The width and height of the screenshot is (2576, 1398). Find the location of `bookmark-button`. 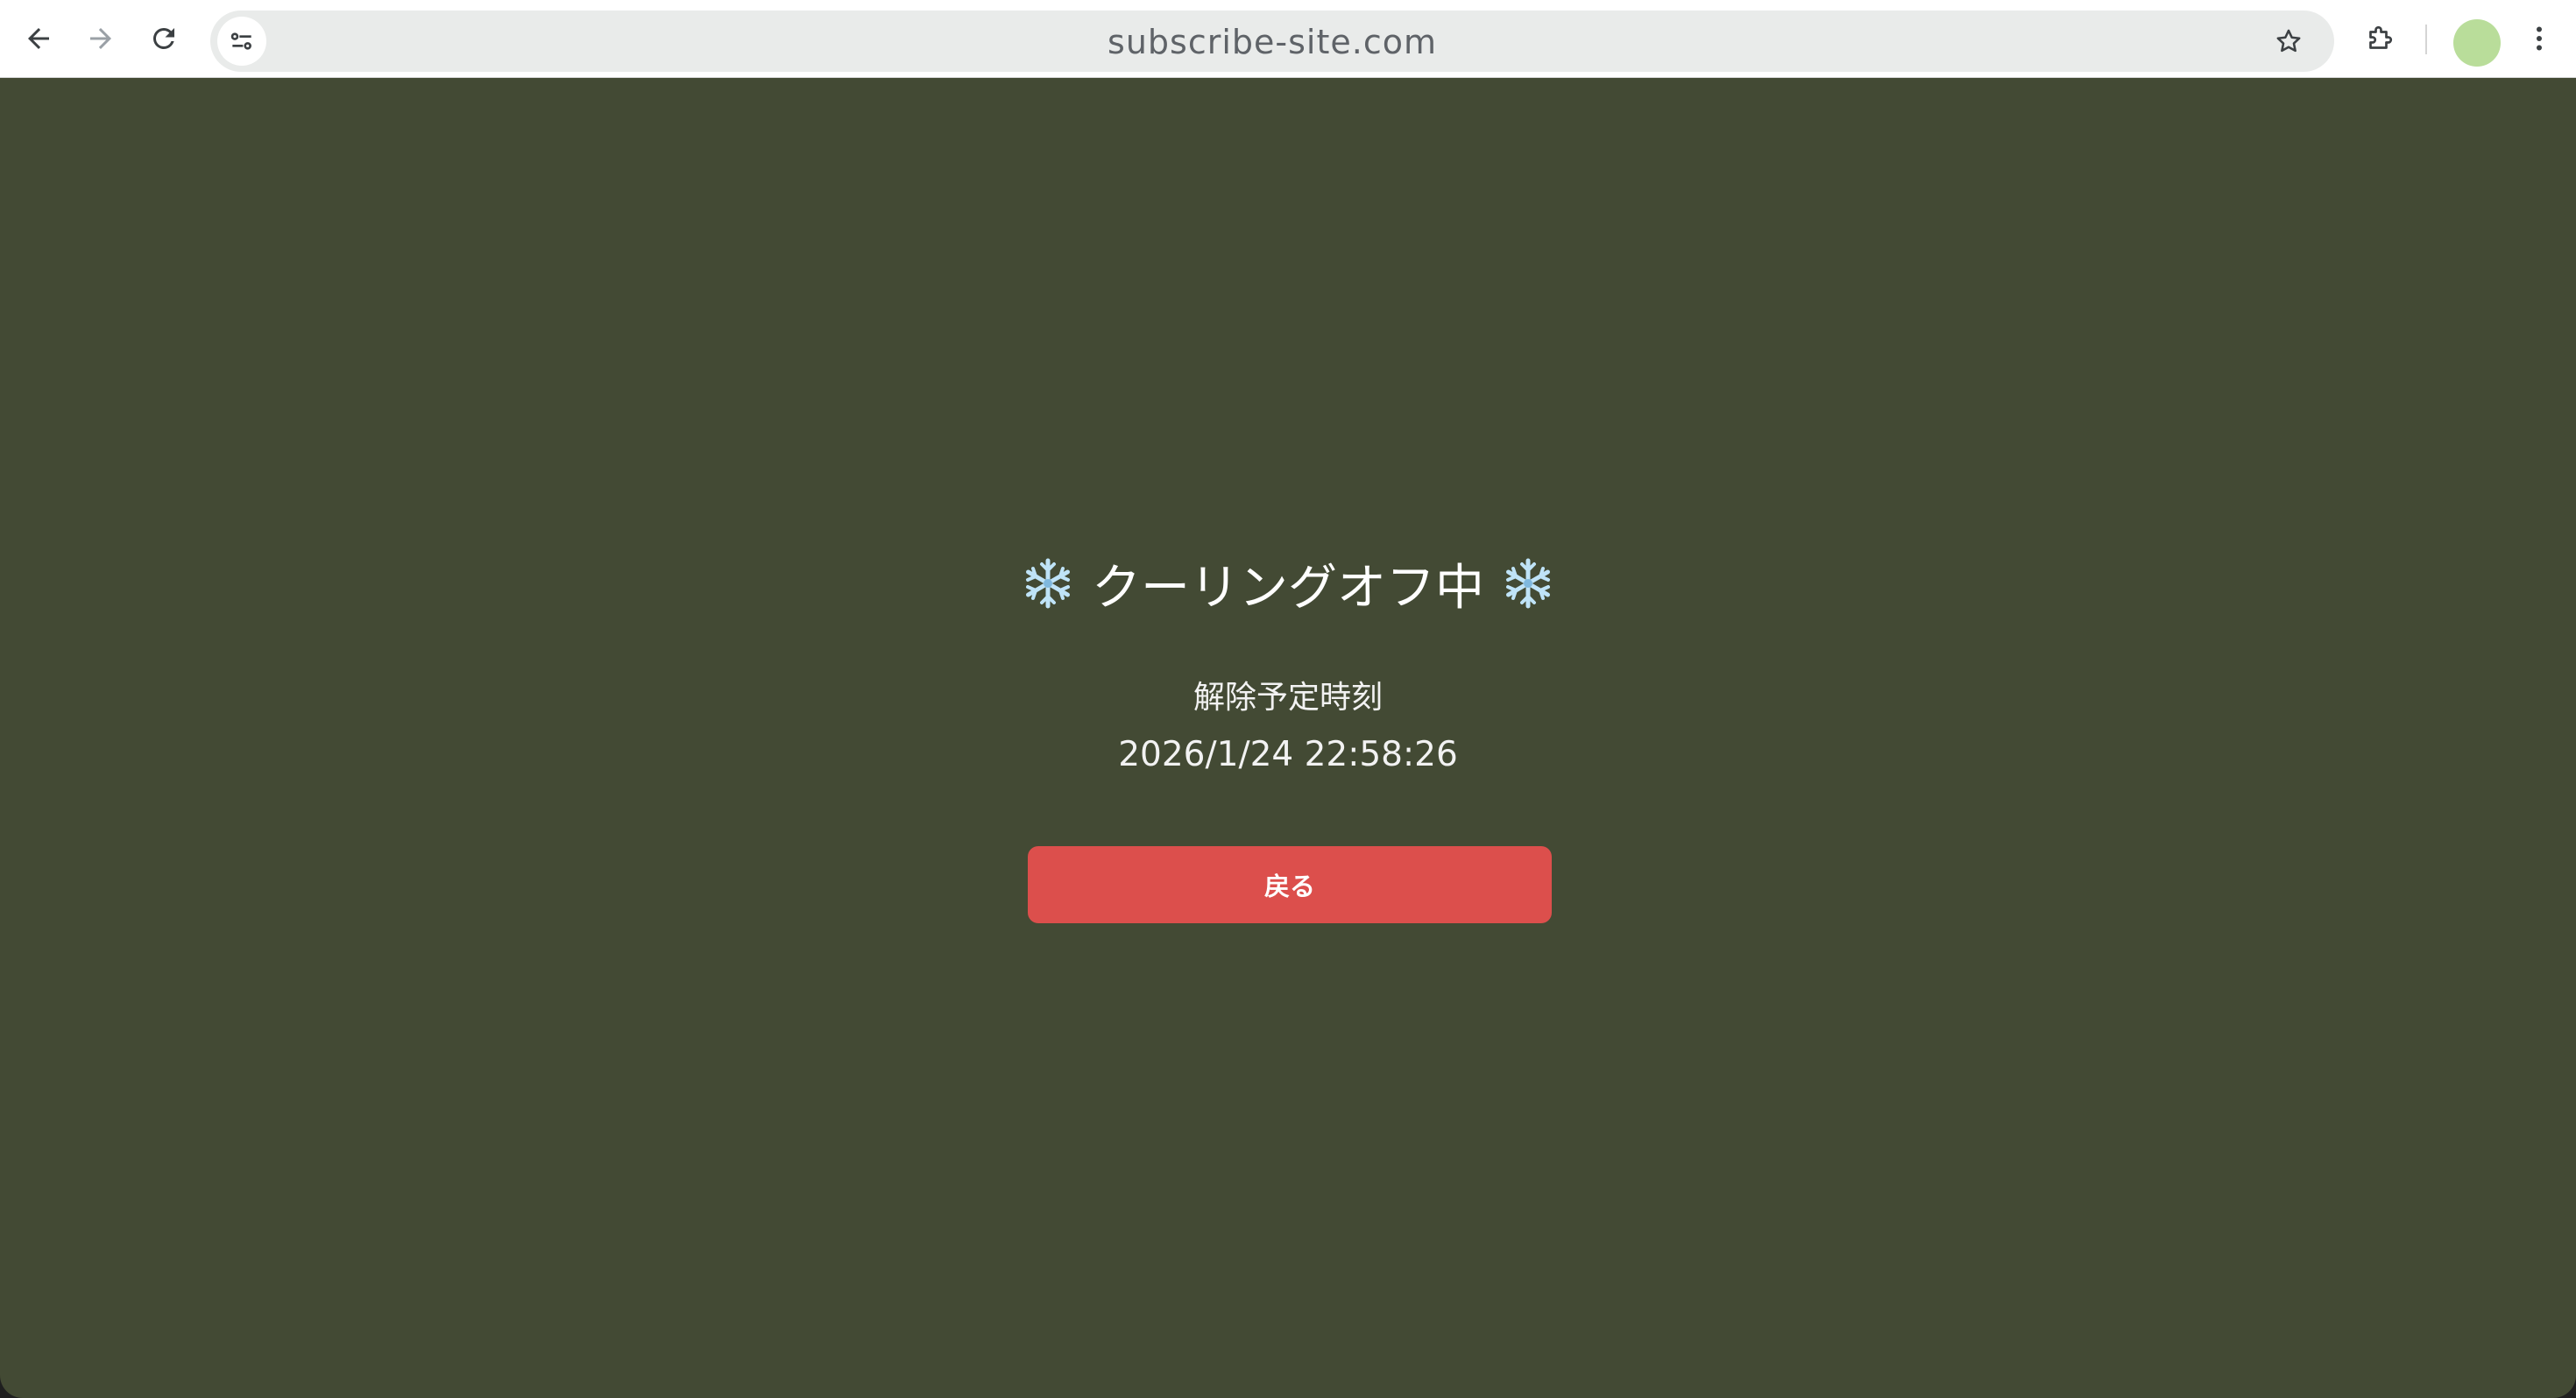

bookmark-button is located at coordinates (2288, 41).